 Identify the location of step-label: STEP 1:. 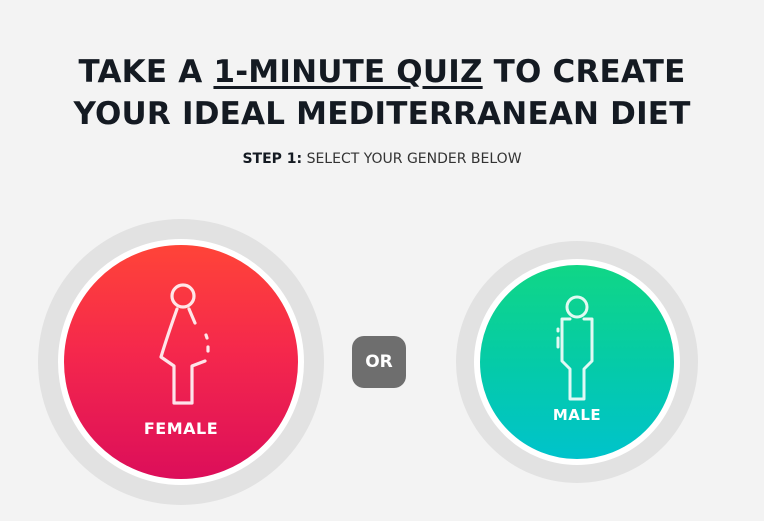
(272, 159).